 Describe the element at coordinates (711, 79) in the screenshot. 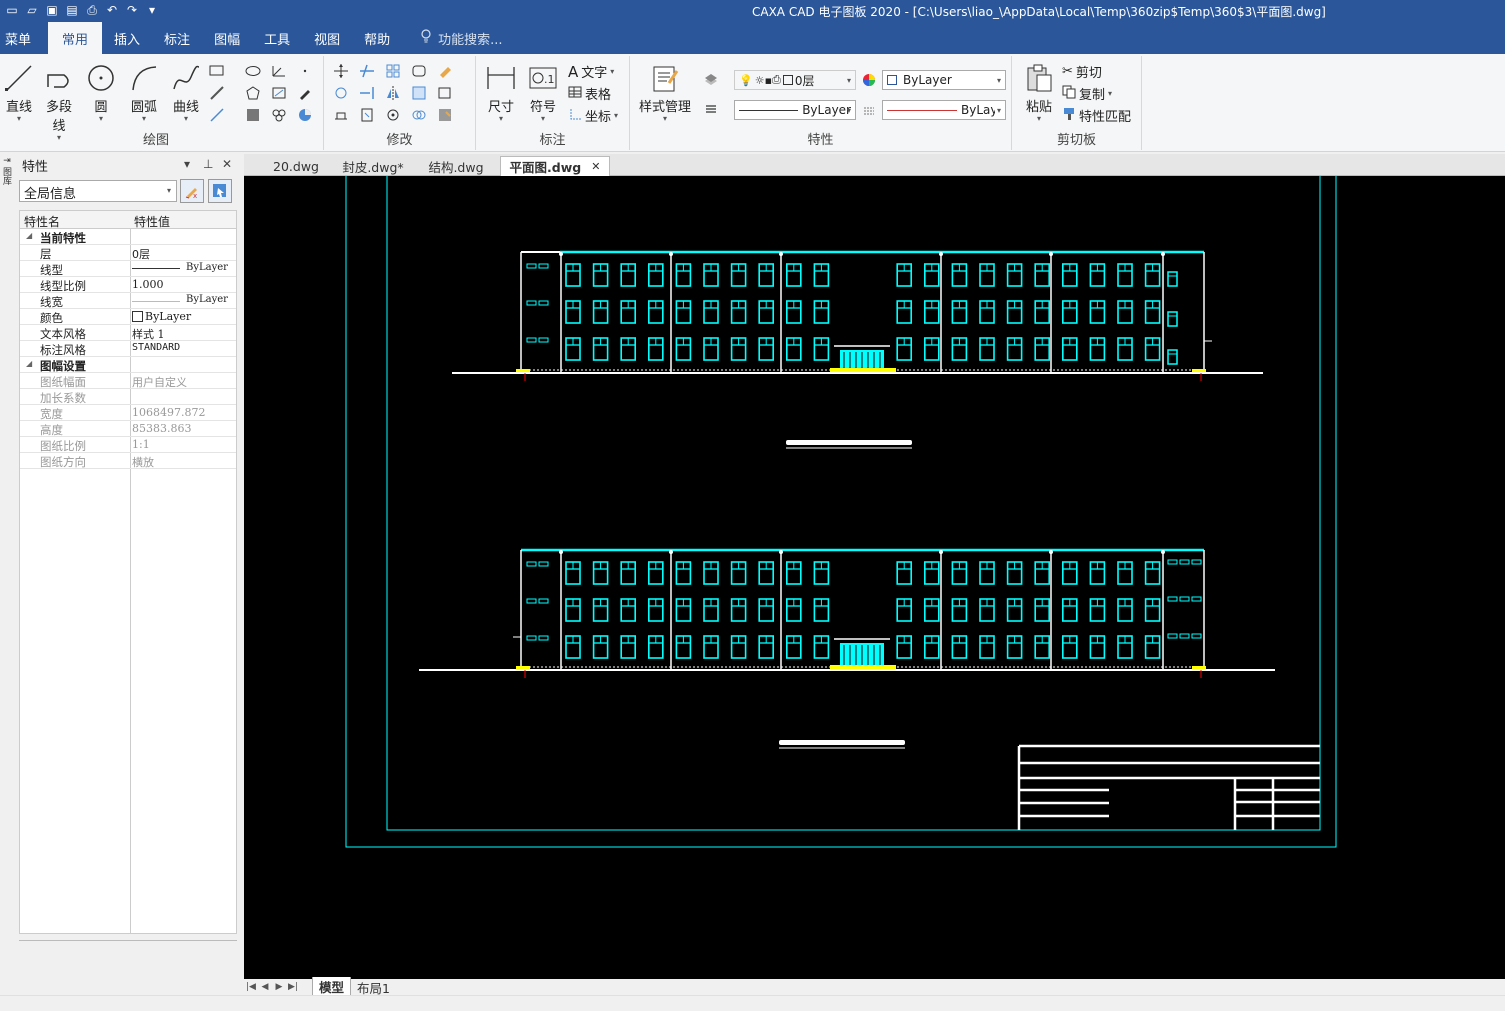

I see `layer-manager-icon` at that location.